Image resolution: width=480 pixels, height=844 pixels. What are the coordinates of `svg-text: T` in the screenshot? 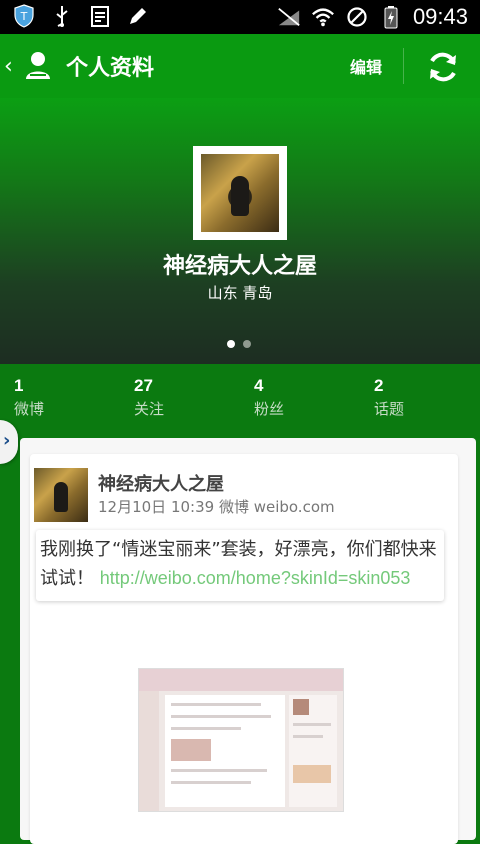 It's located at (24, 16).